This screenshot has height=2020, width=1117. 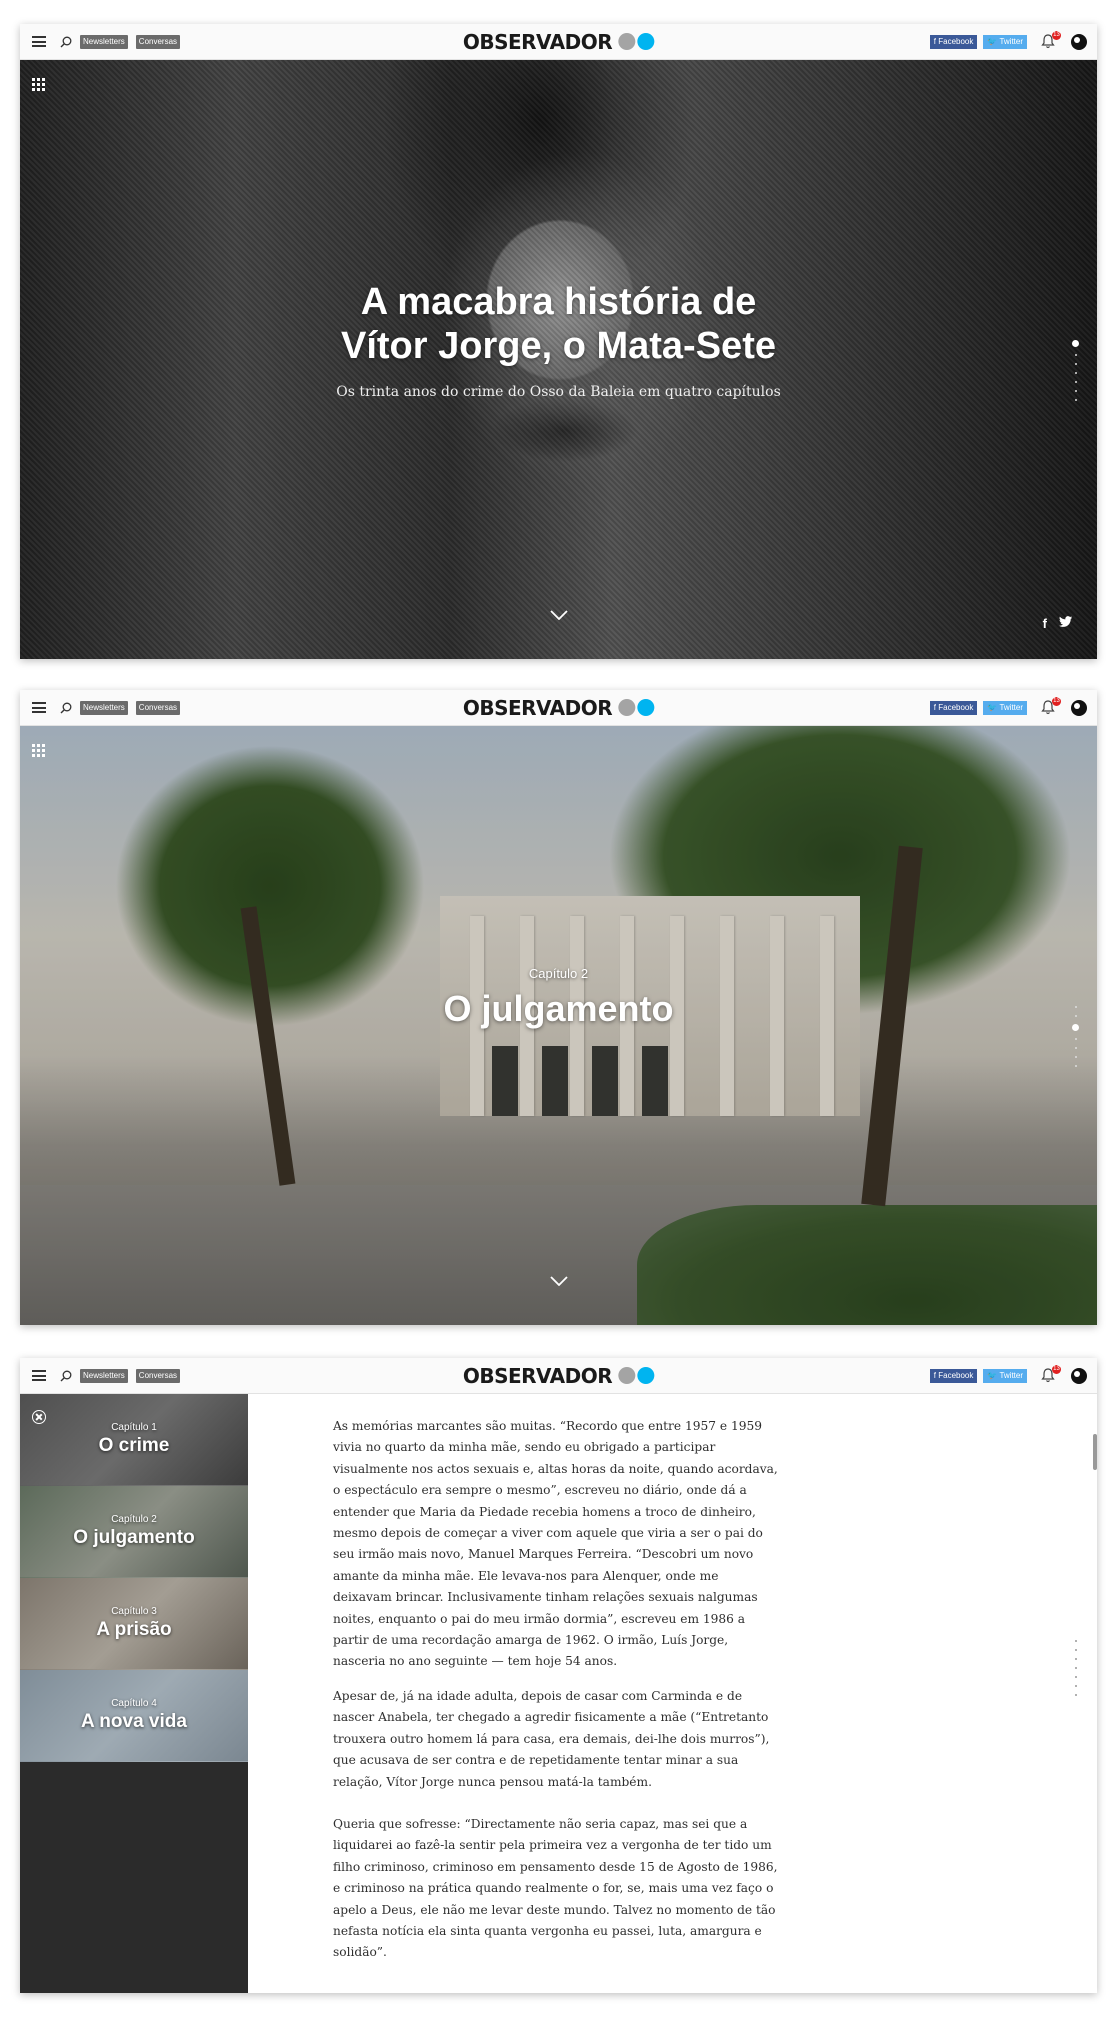 What do you see at coordinates (1095, 1452) in the screenshot?
I see `scrollbar` at bounding box center [1095, 1452].